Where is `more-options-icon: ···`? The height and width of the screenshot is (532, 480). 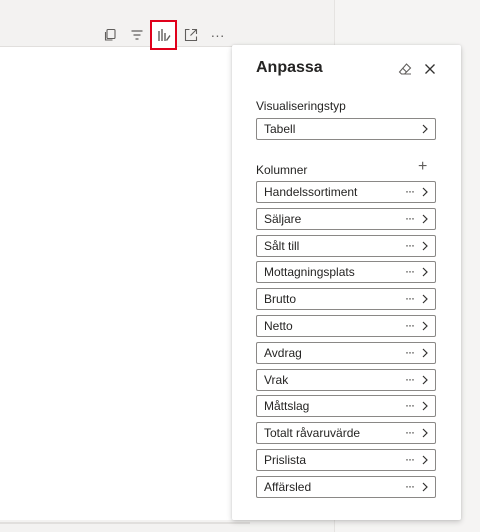
more-options-icon: ··· is located at coordinates (217, 35).